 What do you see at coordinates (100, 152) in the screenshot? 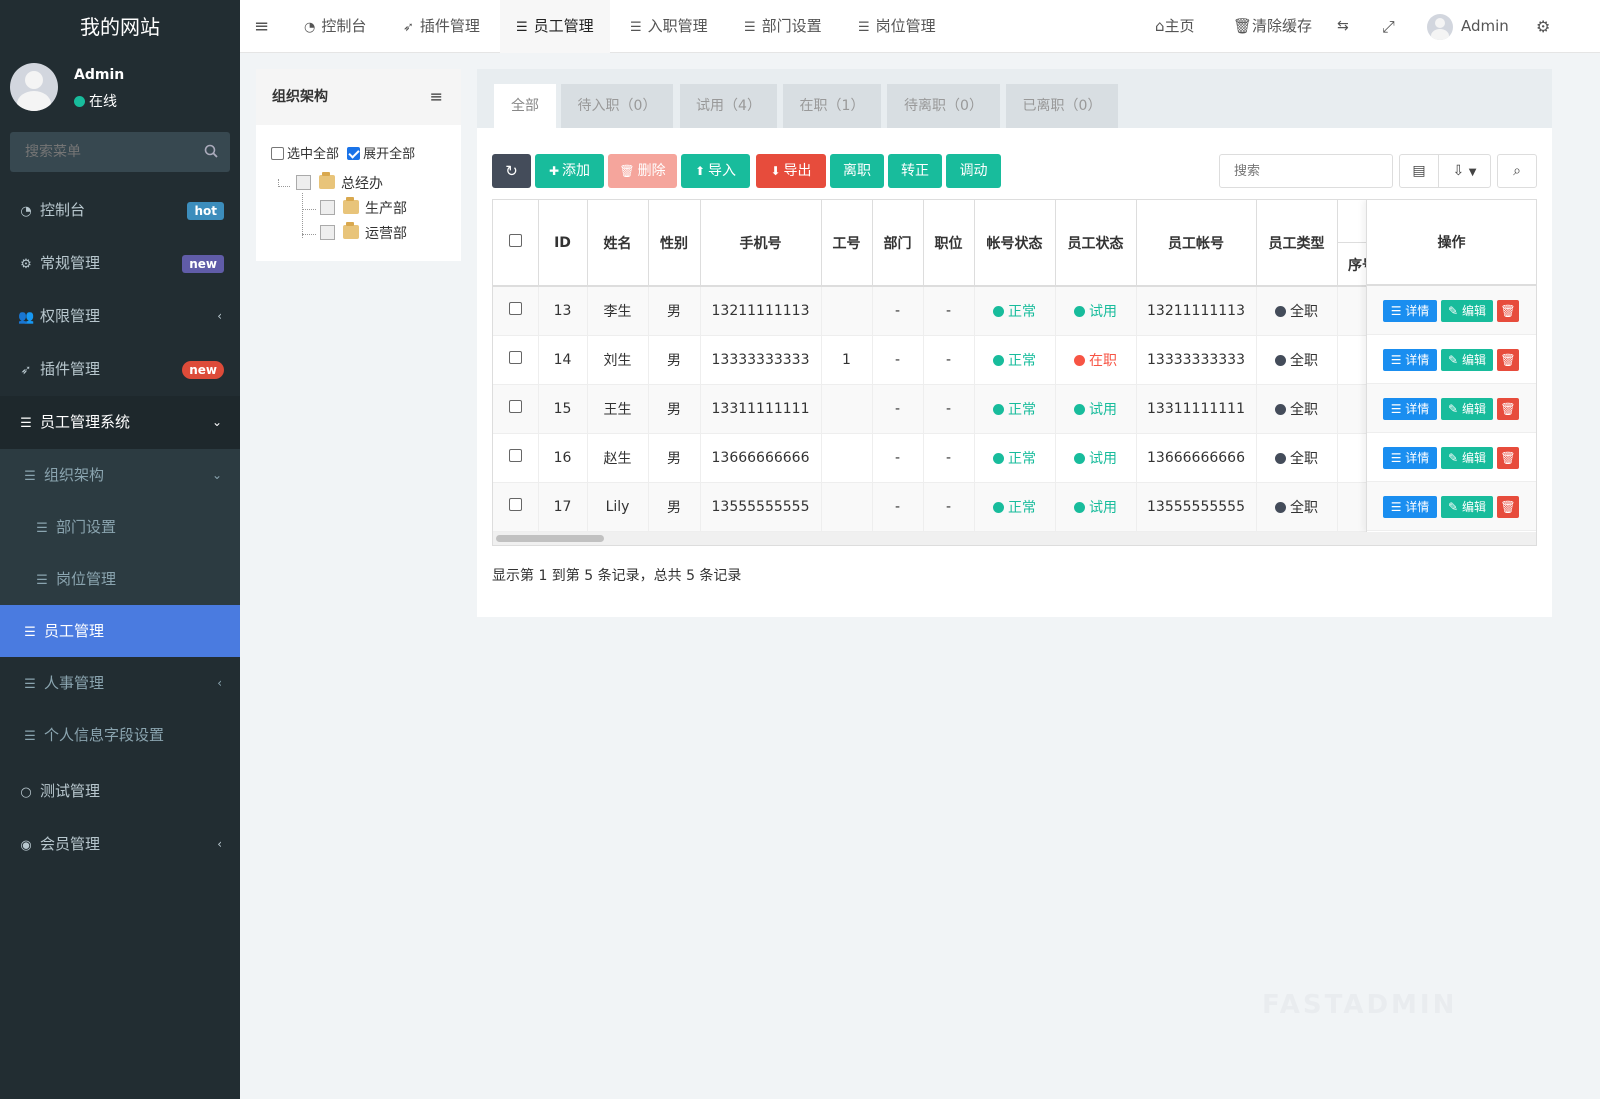
I see `menu-search-input` at bounding box center [100, 152].